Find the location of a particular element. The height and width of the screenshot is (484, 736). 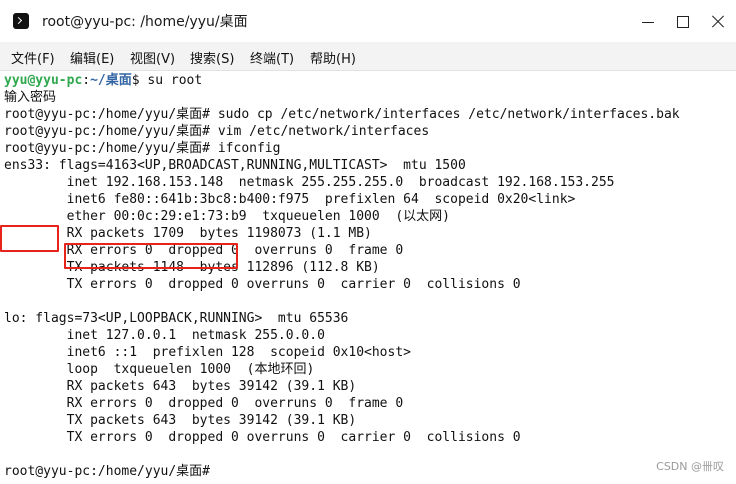

watermark: CSDN @卌叹 is located at coordinates (690, 466).